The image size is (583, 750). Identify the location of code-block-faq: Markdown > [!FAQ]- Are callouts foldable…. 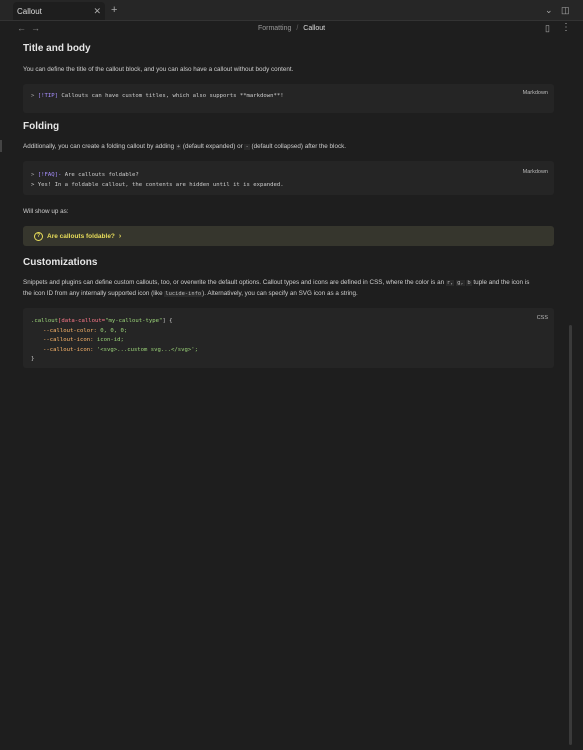
(288, 178).